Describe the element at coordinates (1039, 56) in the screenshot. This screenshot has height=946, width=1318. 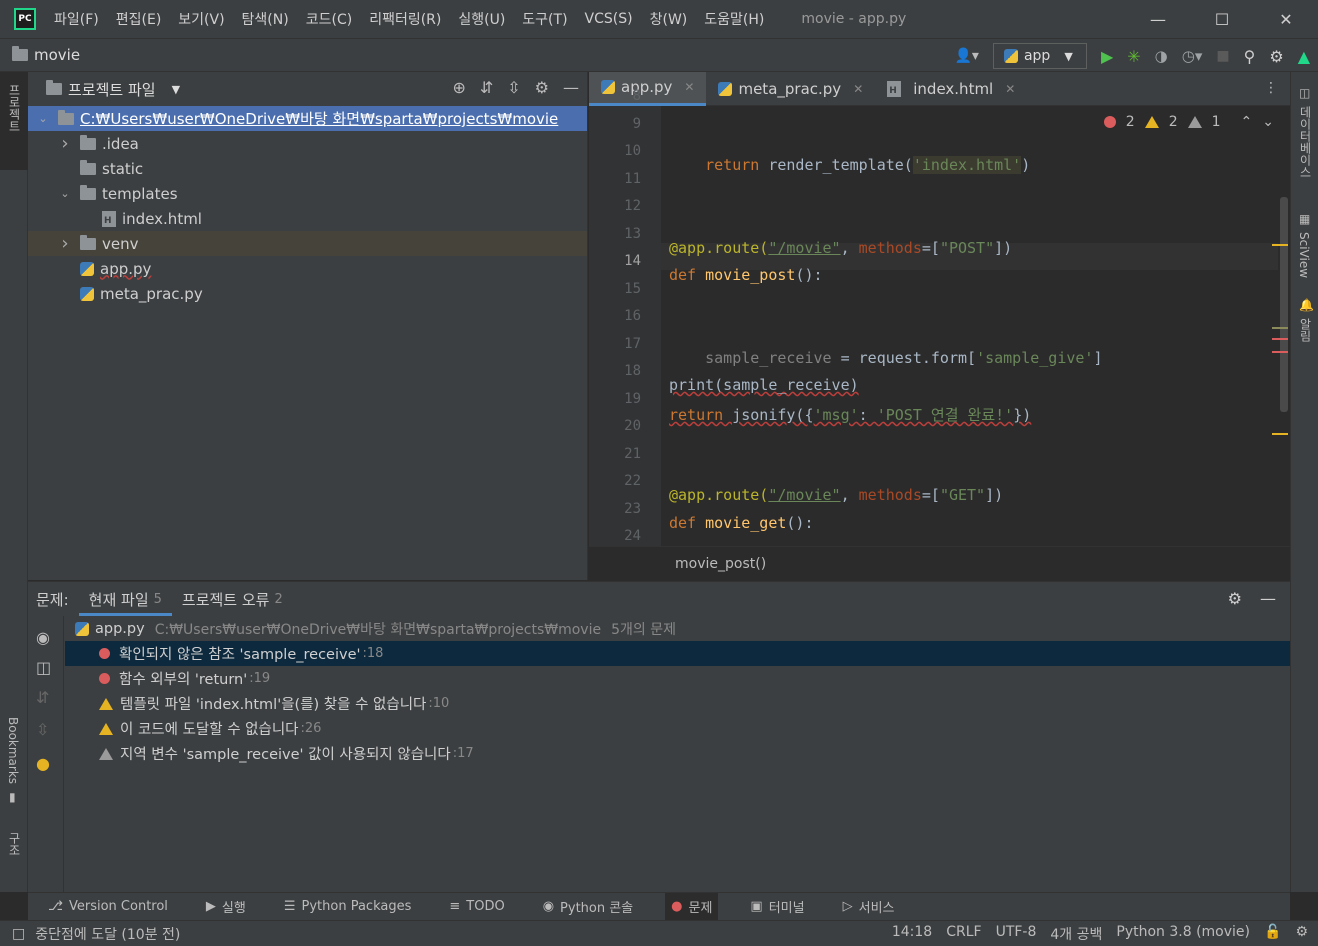
I see `run-configuration-select: app ▼` at that location.